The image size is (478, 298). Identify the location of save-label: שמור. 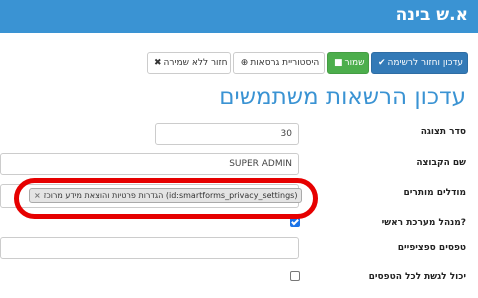
(354, 63).